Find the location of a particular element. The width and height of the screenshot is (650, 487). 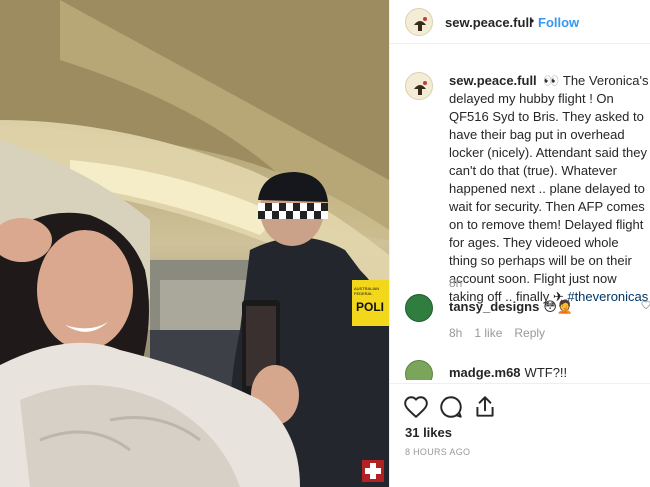

heart-icon is located at coordinates (416, 407).